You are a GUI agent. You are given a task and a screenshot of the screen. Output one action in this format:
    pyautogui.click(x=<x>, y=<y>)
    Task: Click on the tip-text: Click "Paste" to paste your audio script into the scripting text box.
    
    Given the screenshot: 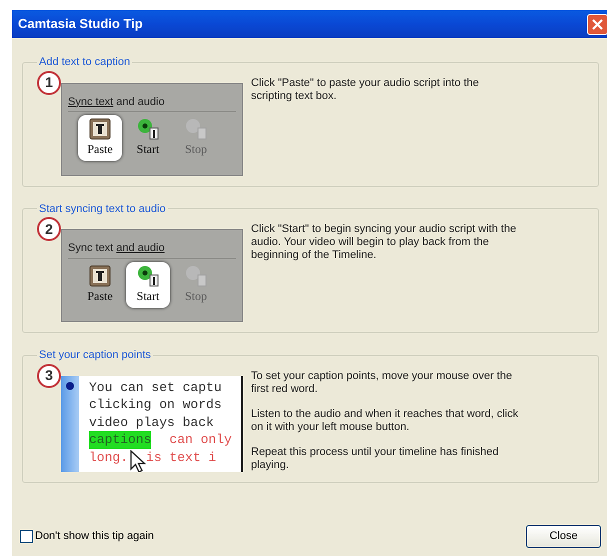 What is the action you would take?
    pyautogui.click(x=365, y=89)
    